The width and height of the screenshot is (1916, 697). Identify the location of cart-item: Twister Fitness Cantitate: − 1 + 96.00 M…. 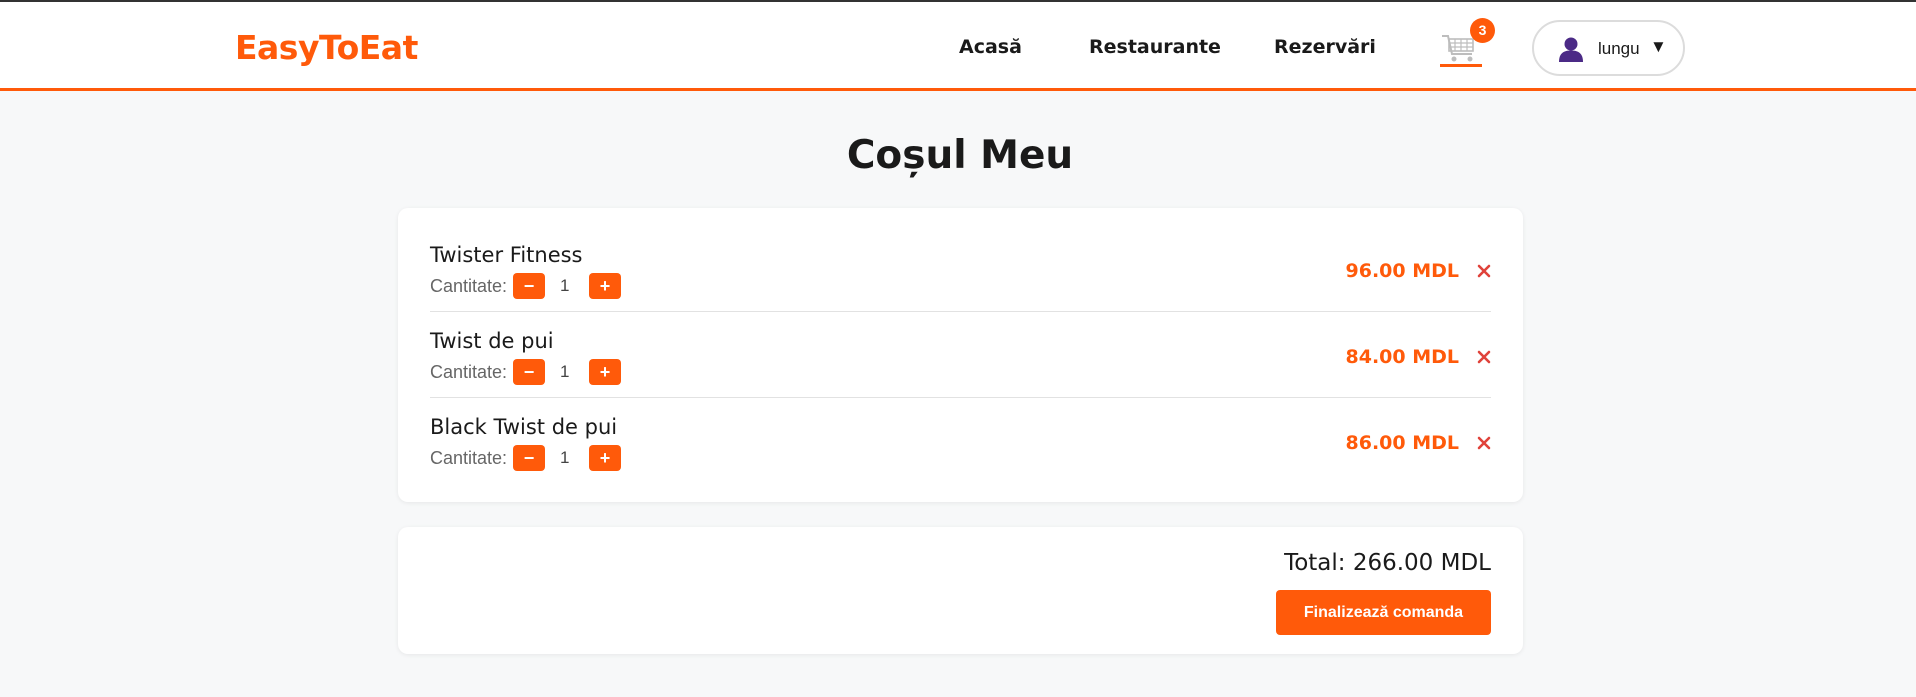
(960, 260).